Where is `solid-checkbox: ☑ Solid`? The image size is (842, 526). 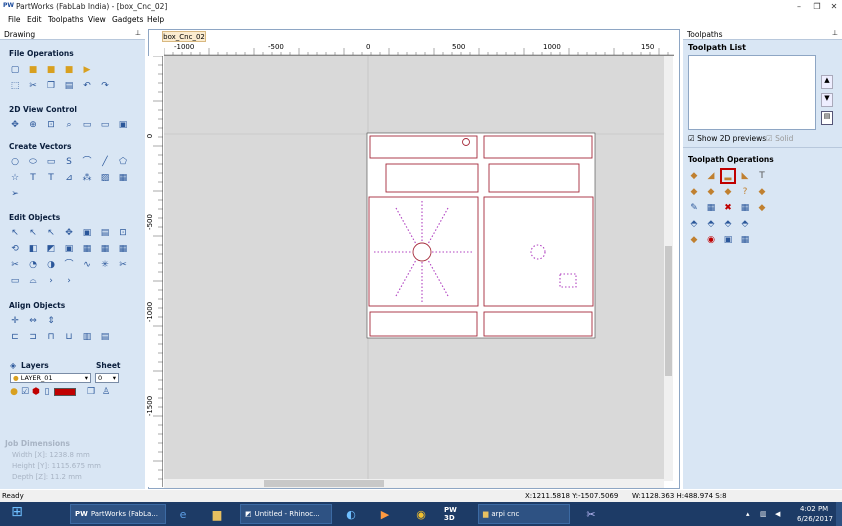 solid-checkbox: ☑ Solid is located at coordinates (779, 138).